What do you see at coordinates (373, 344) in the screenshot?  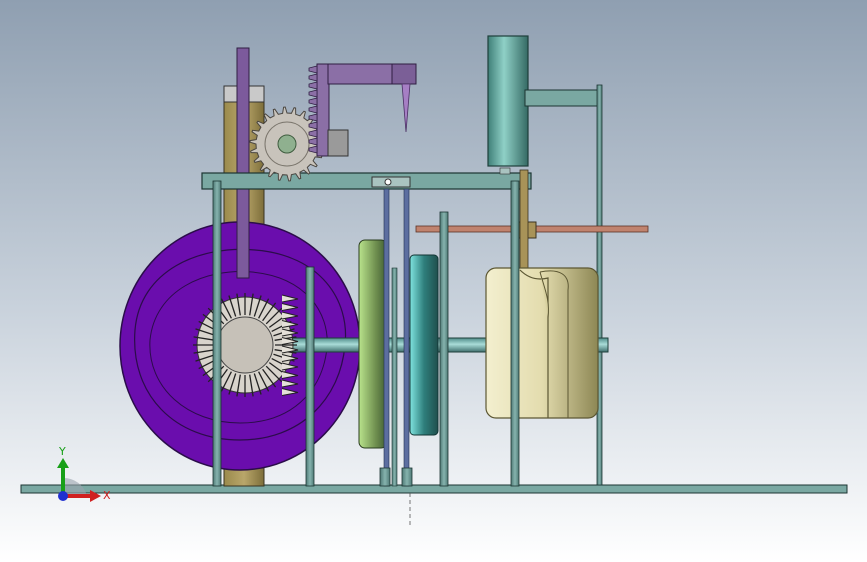 I see `green-disk` at bounding box center [373, 344].